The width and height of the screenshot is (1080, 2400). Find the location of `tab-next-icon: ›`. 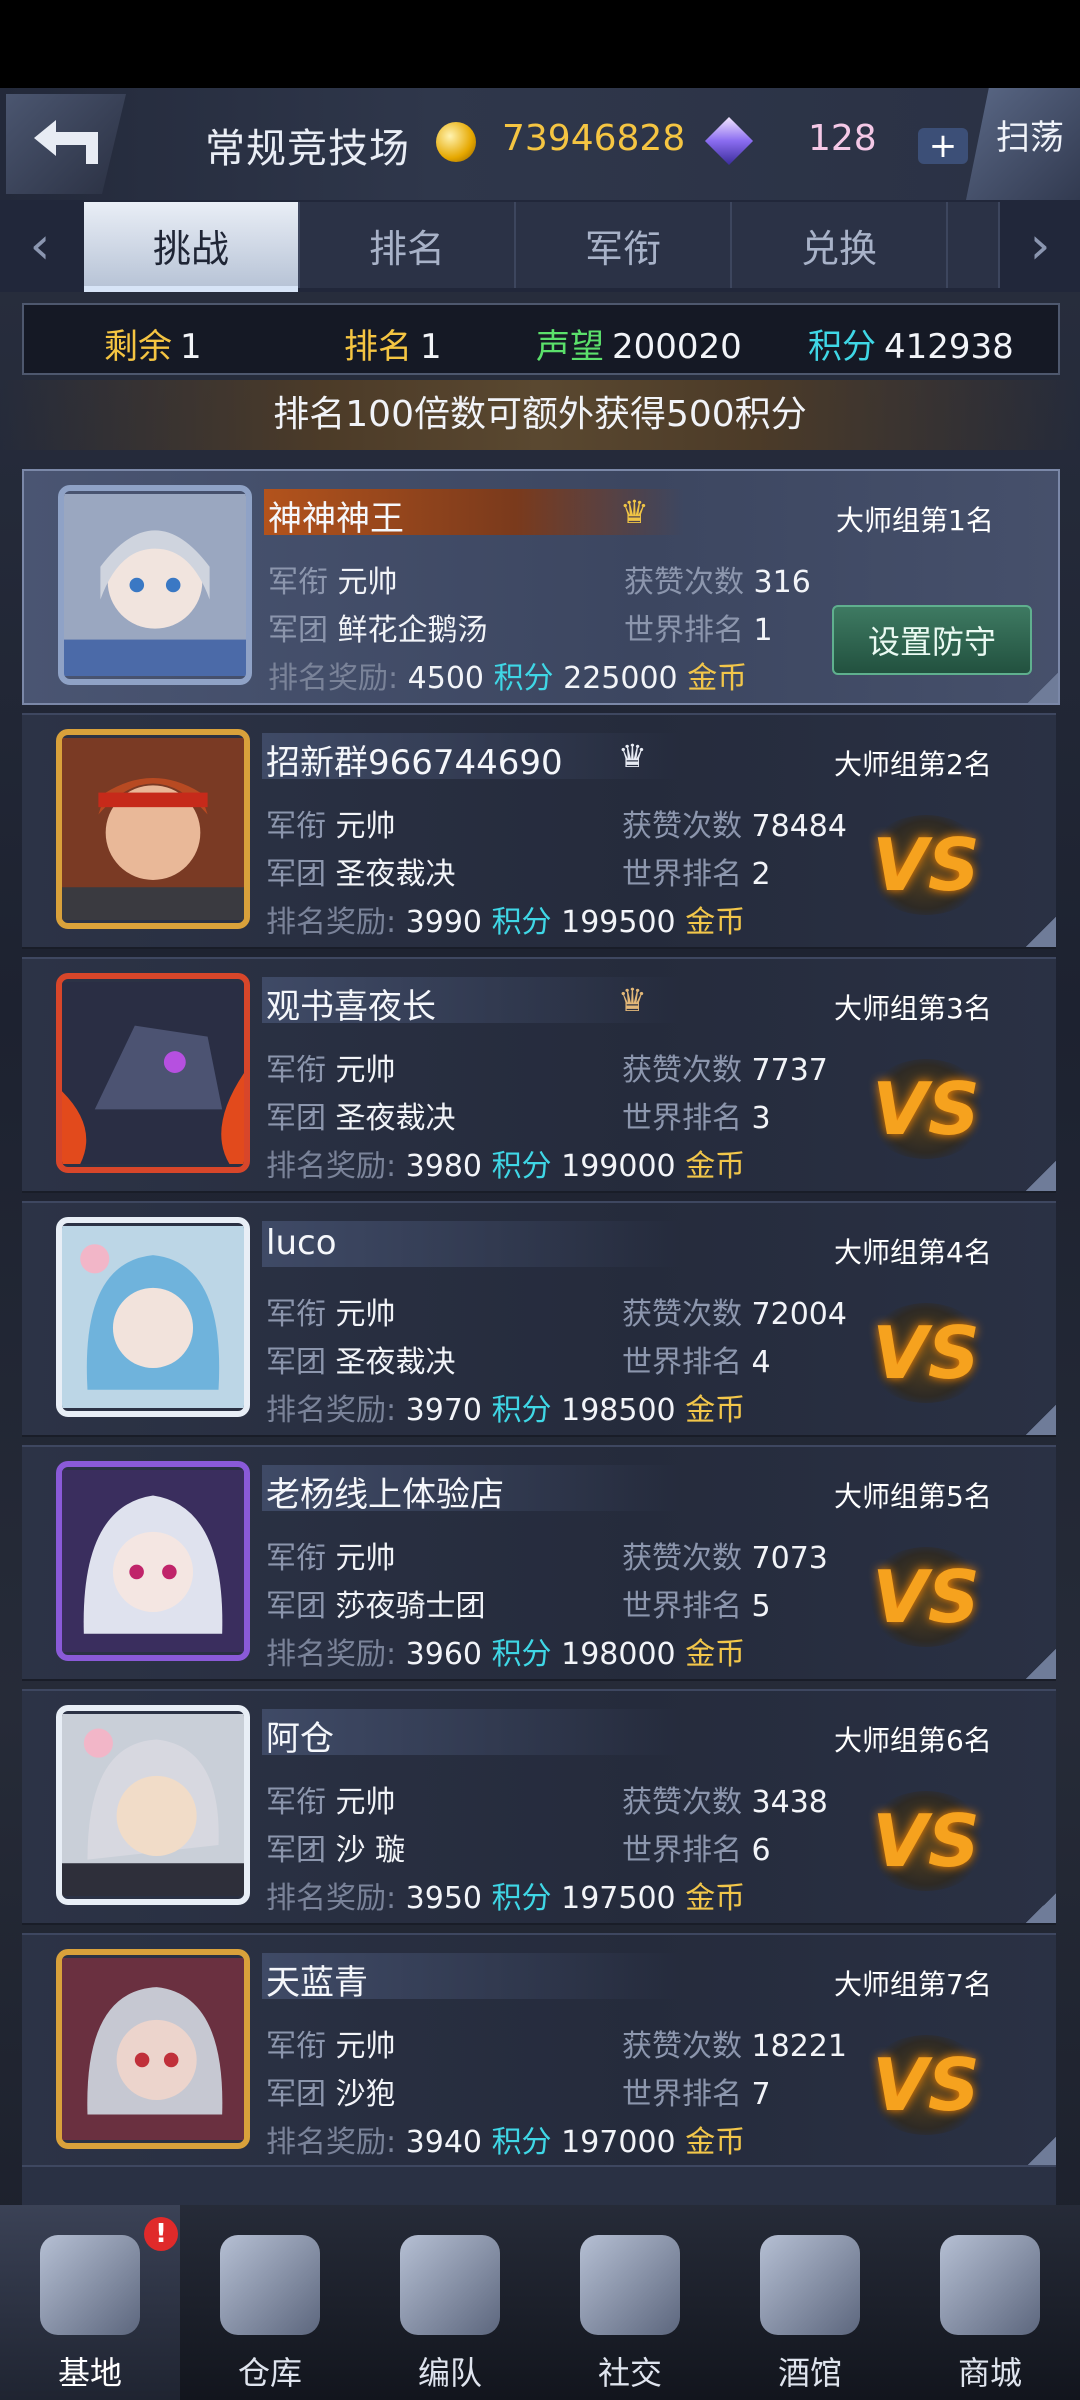

tab-next-icon: › is located at coordinates (1040, 246).